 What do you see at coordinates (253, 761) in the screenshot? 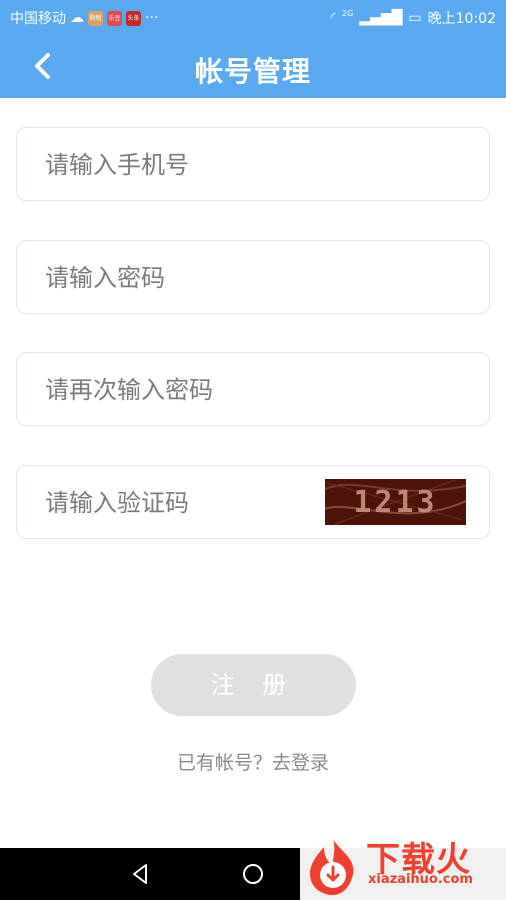
I see `login-link: 已有帐号？去登录` at bounding box center [253, 761].